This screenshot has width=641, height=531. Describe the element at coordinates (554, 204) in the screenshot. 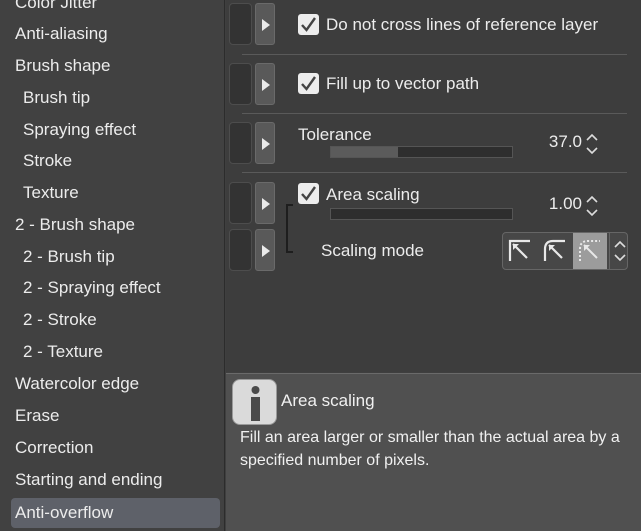

I see `area-scaling-value: 1.00` at that location.